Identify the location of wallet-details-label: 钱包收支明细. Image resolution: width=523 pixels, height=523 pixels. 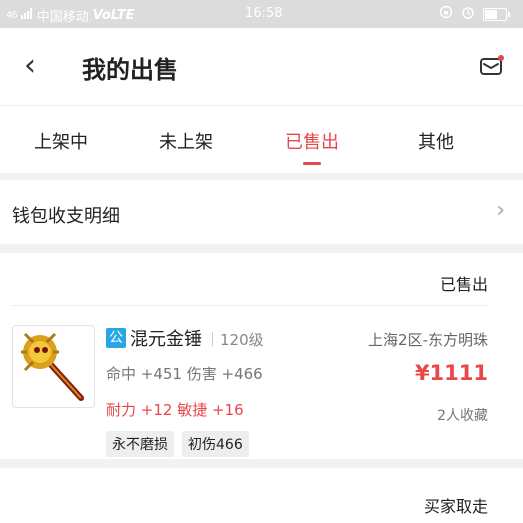
(66, 216).